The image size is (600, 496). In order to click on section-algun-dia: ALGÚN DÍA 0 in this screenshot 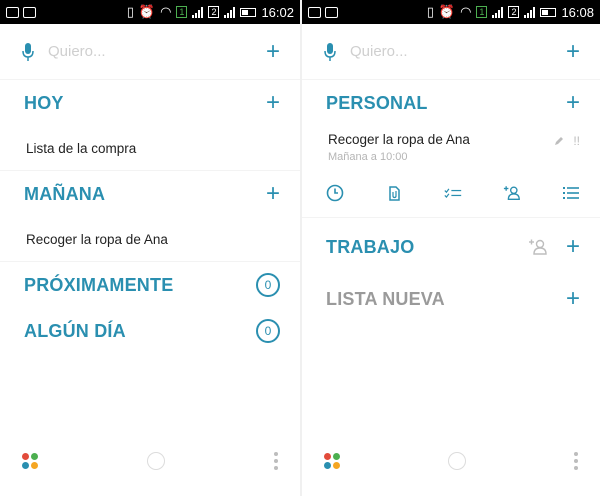, I will do `click(150, 331)`.